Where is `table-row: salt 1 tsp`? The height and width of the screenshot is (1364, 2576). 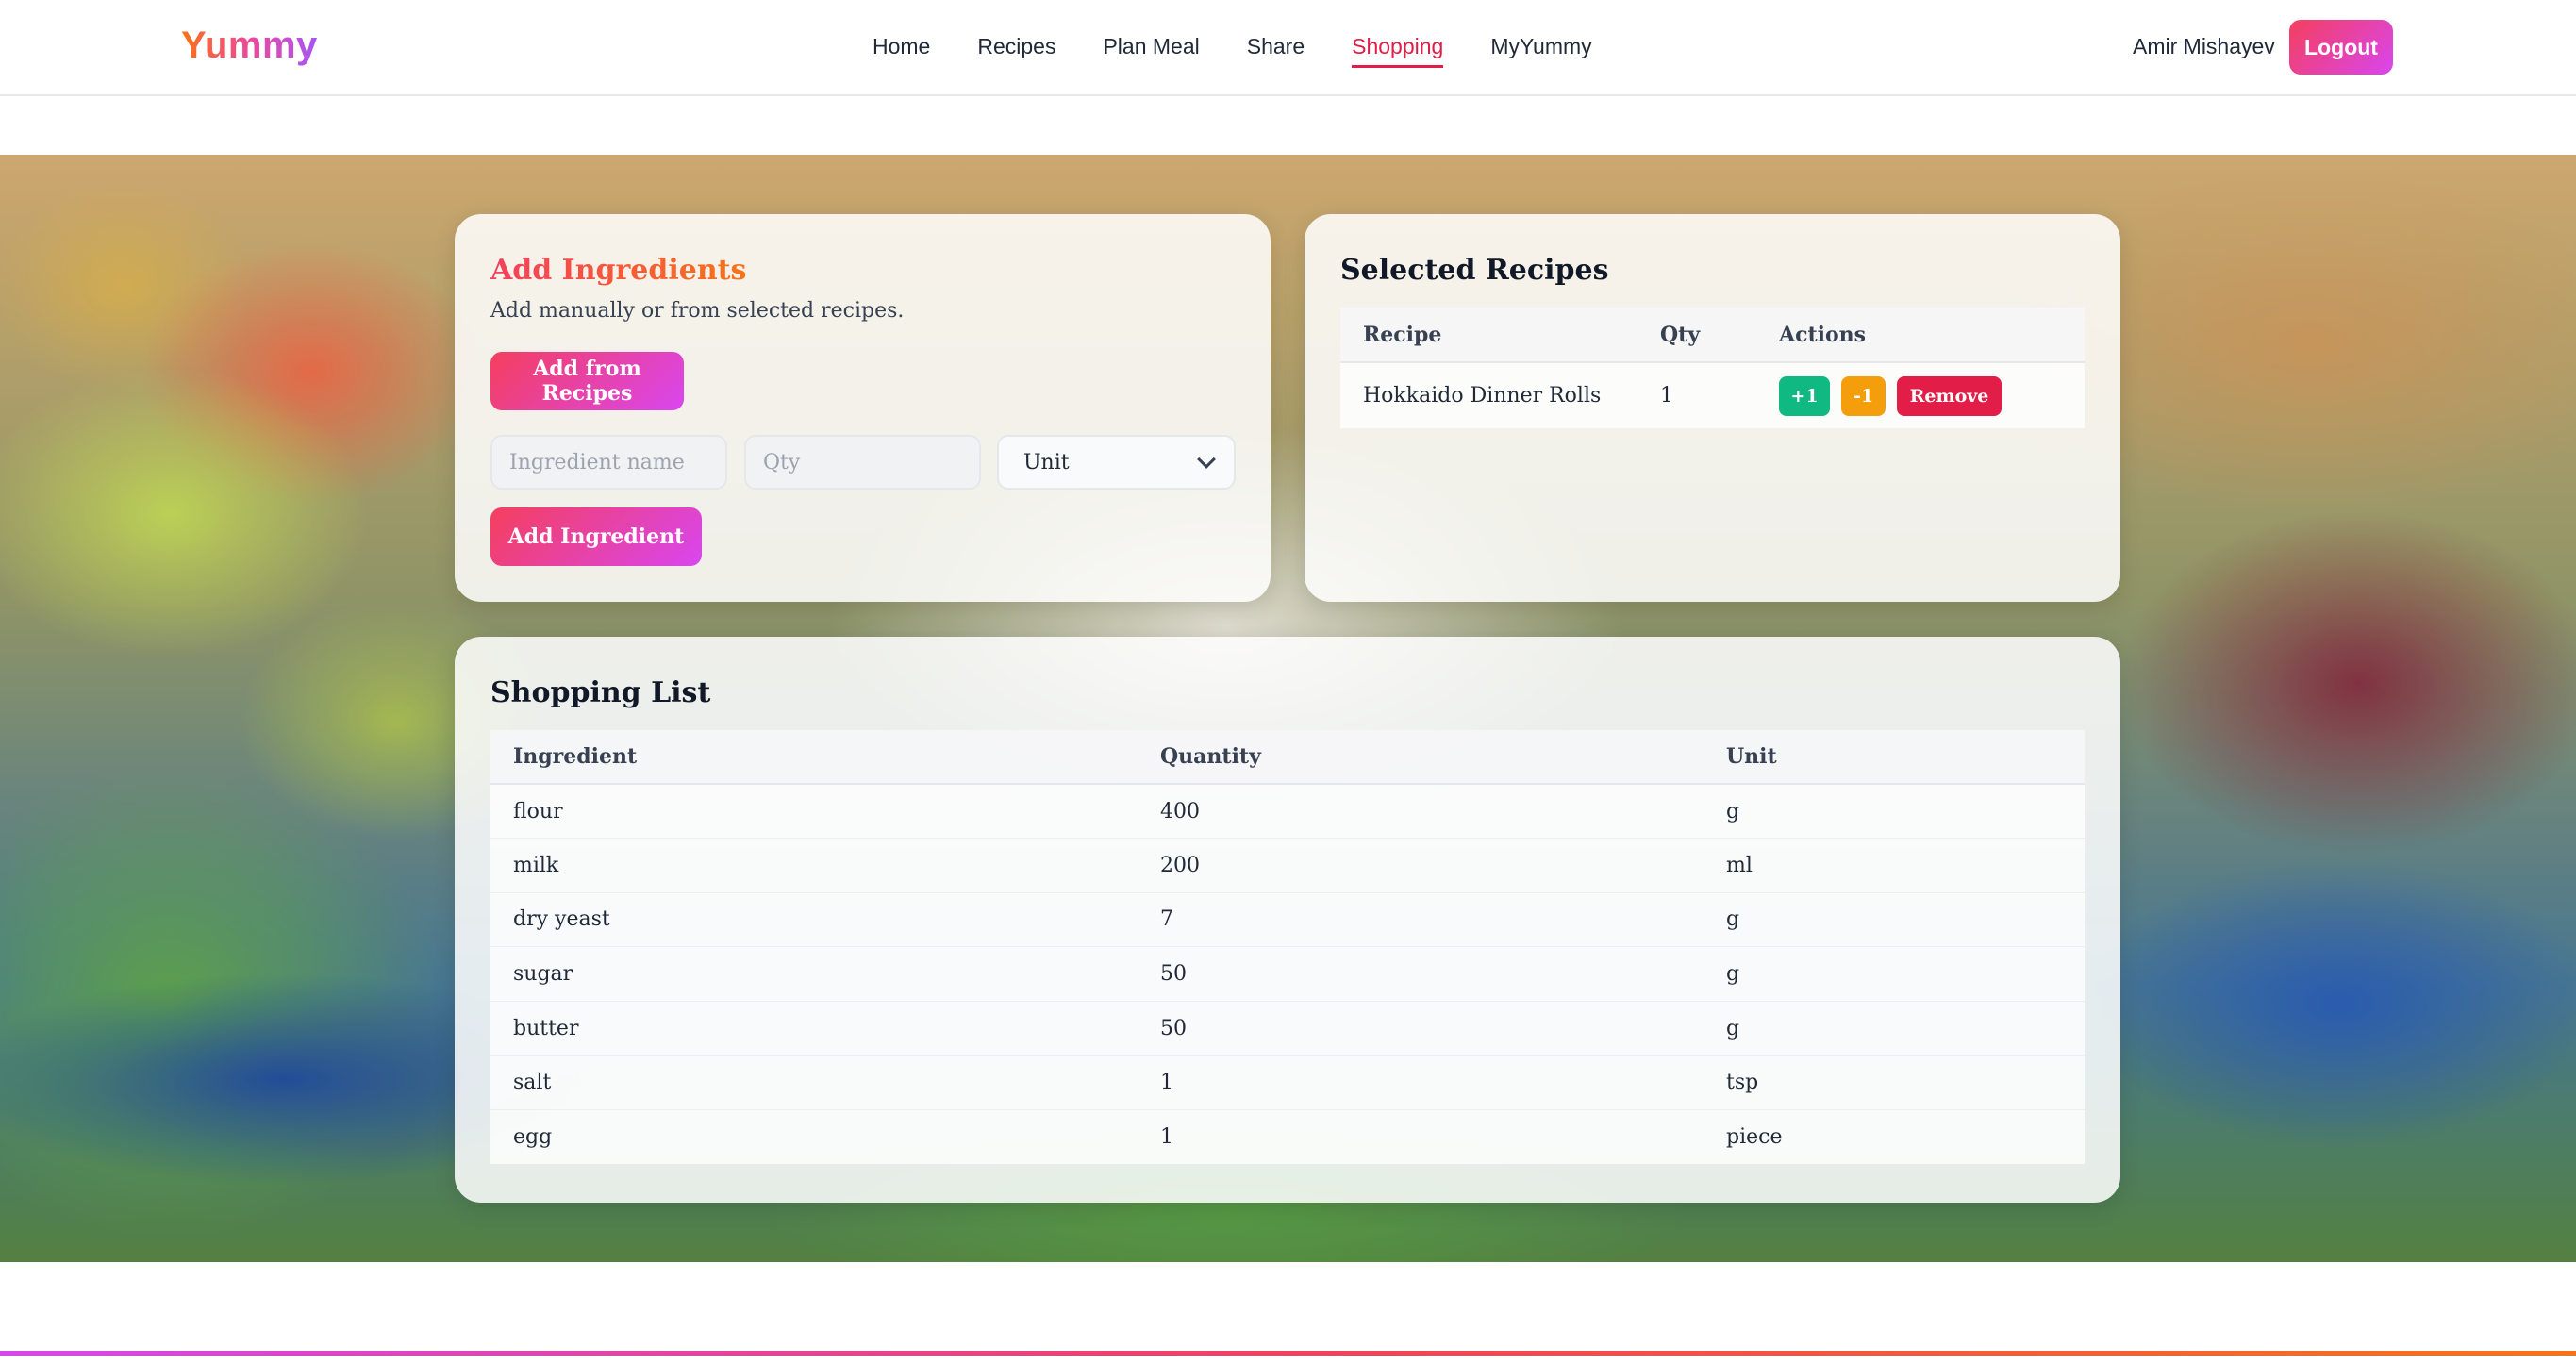 table-row: salt 1 tsp is located at coordinates (1287, 1083).